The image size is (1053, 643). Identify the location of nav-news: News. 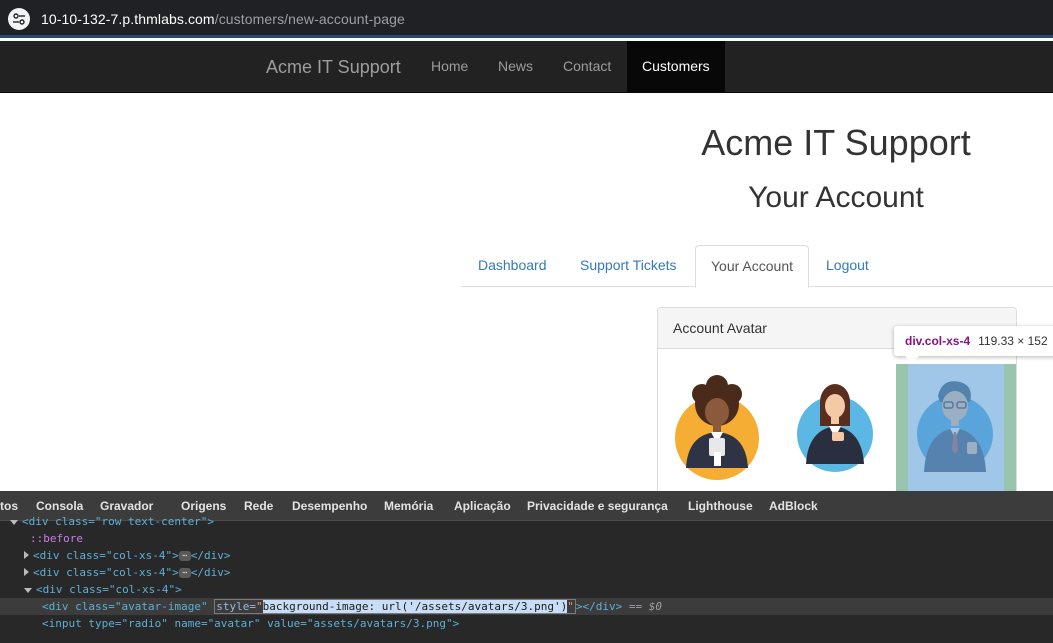
(515, 66).